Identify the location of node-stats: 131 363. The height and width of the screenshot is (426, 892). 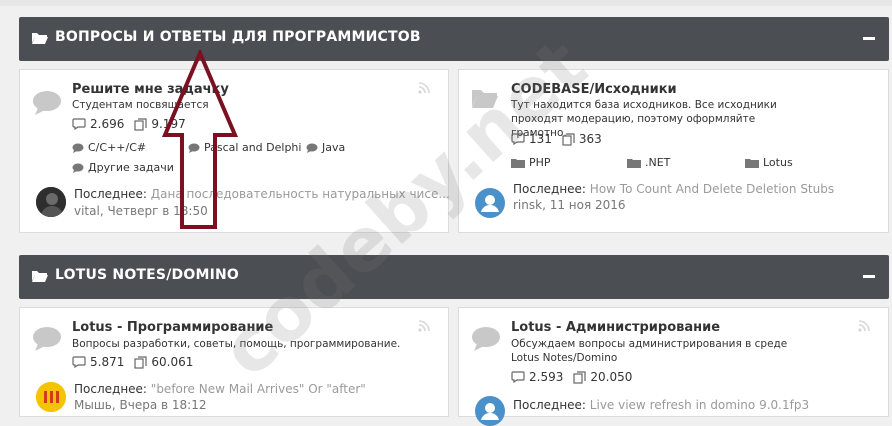
(561, 139).